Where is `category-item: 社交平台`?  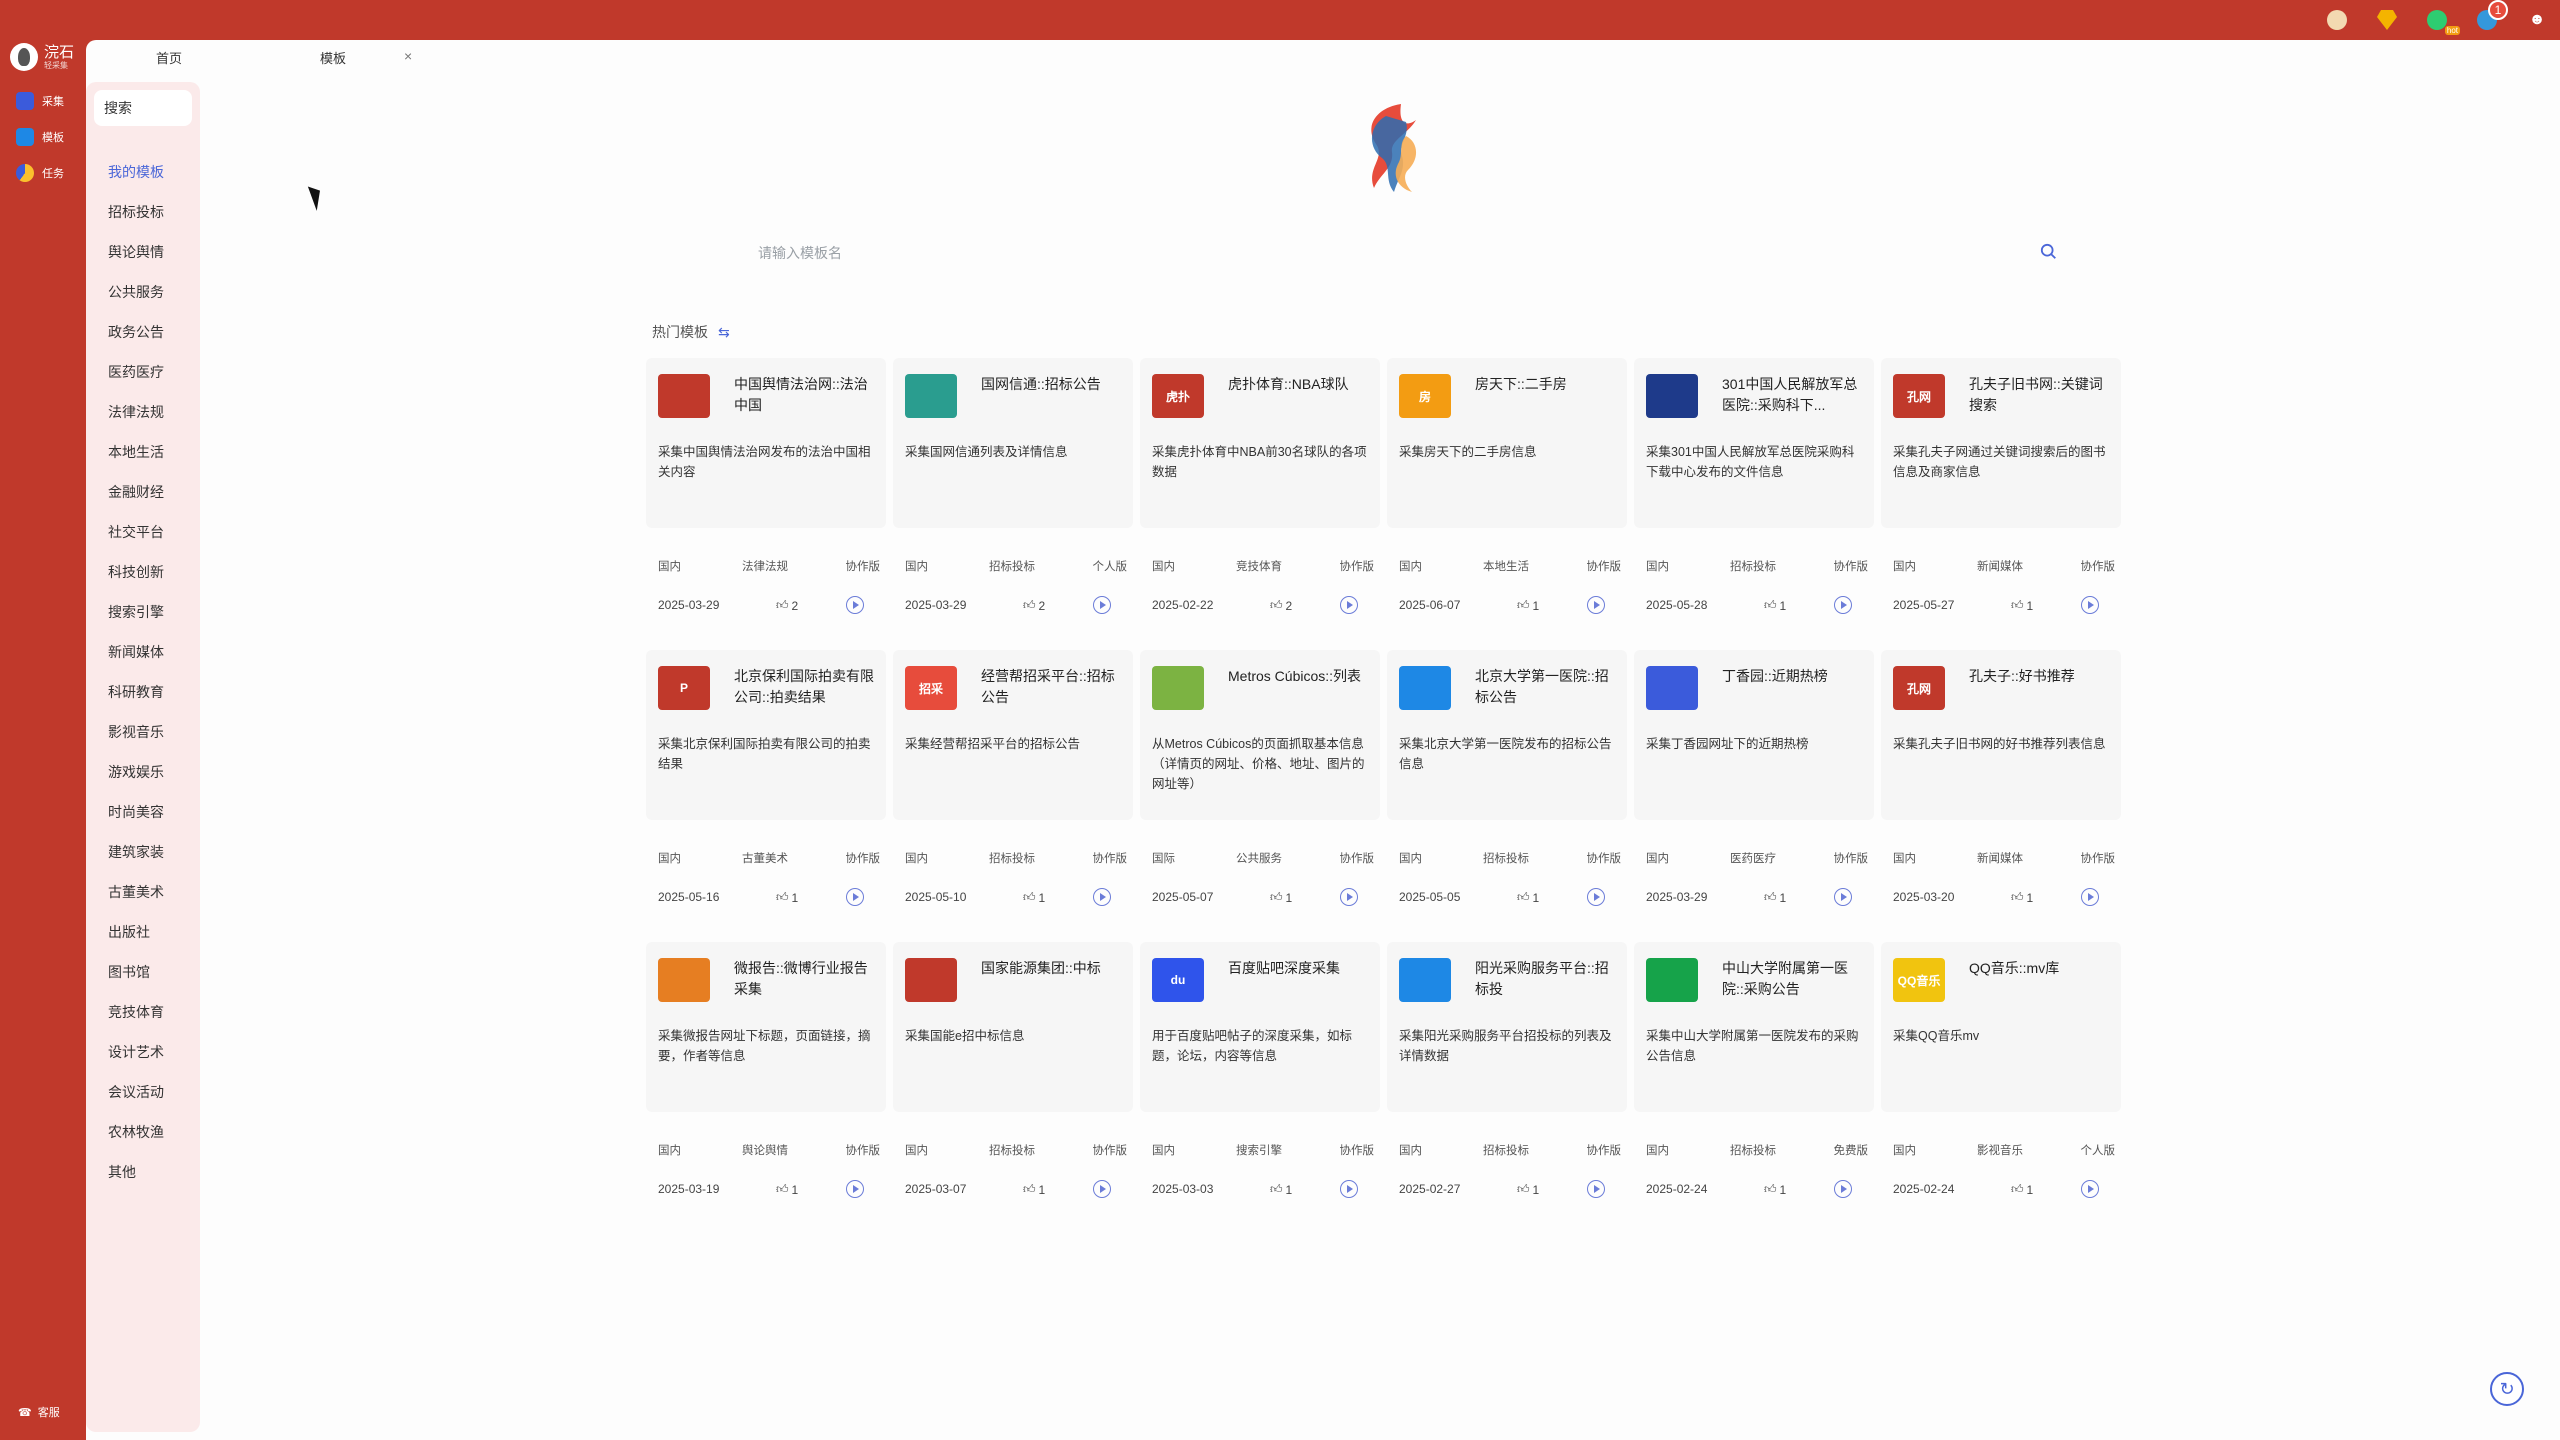 category-item: 社交平台 is located at coordinates (136, 532).